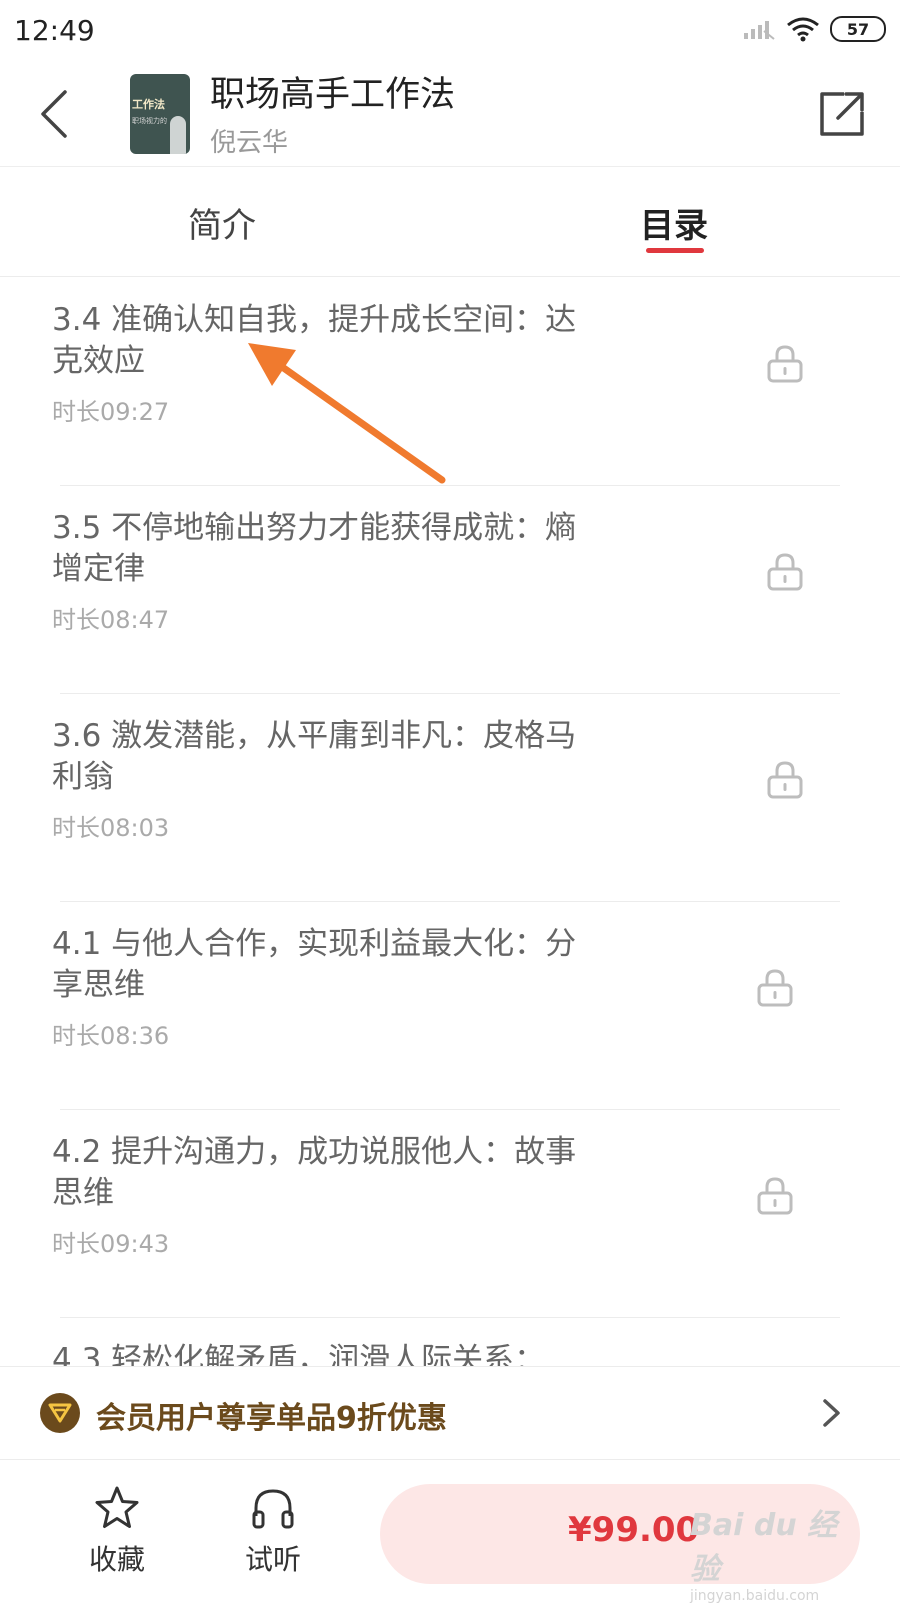  I want to click on chapter-duration: 时长09:43, so click(111, 1244).